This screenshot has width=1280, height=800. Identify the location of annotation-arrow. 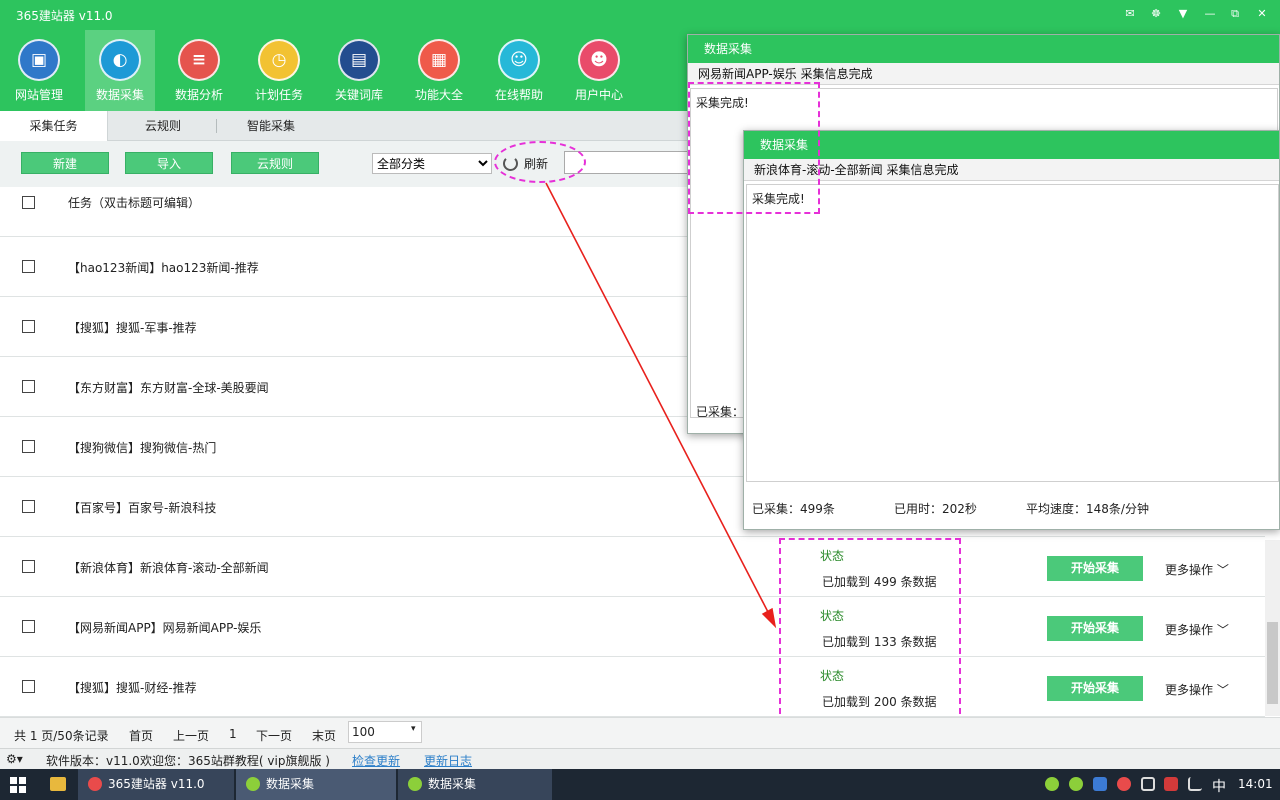
(661, 405).